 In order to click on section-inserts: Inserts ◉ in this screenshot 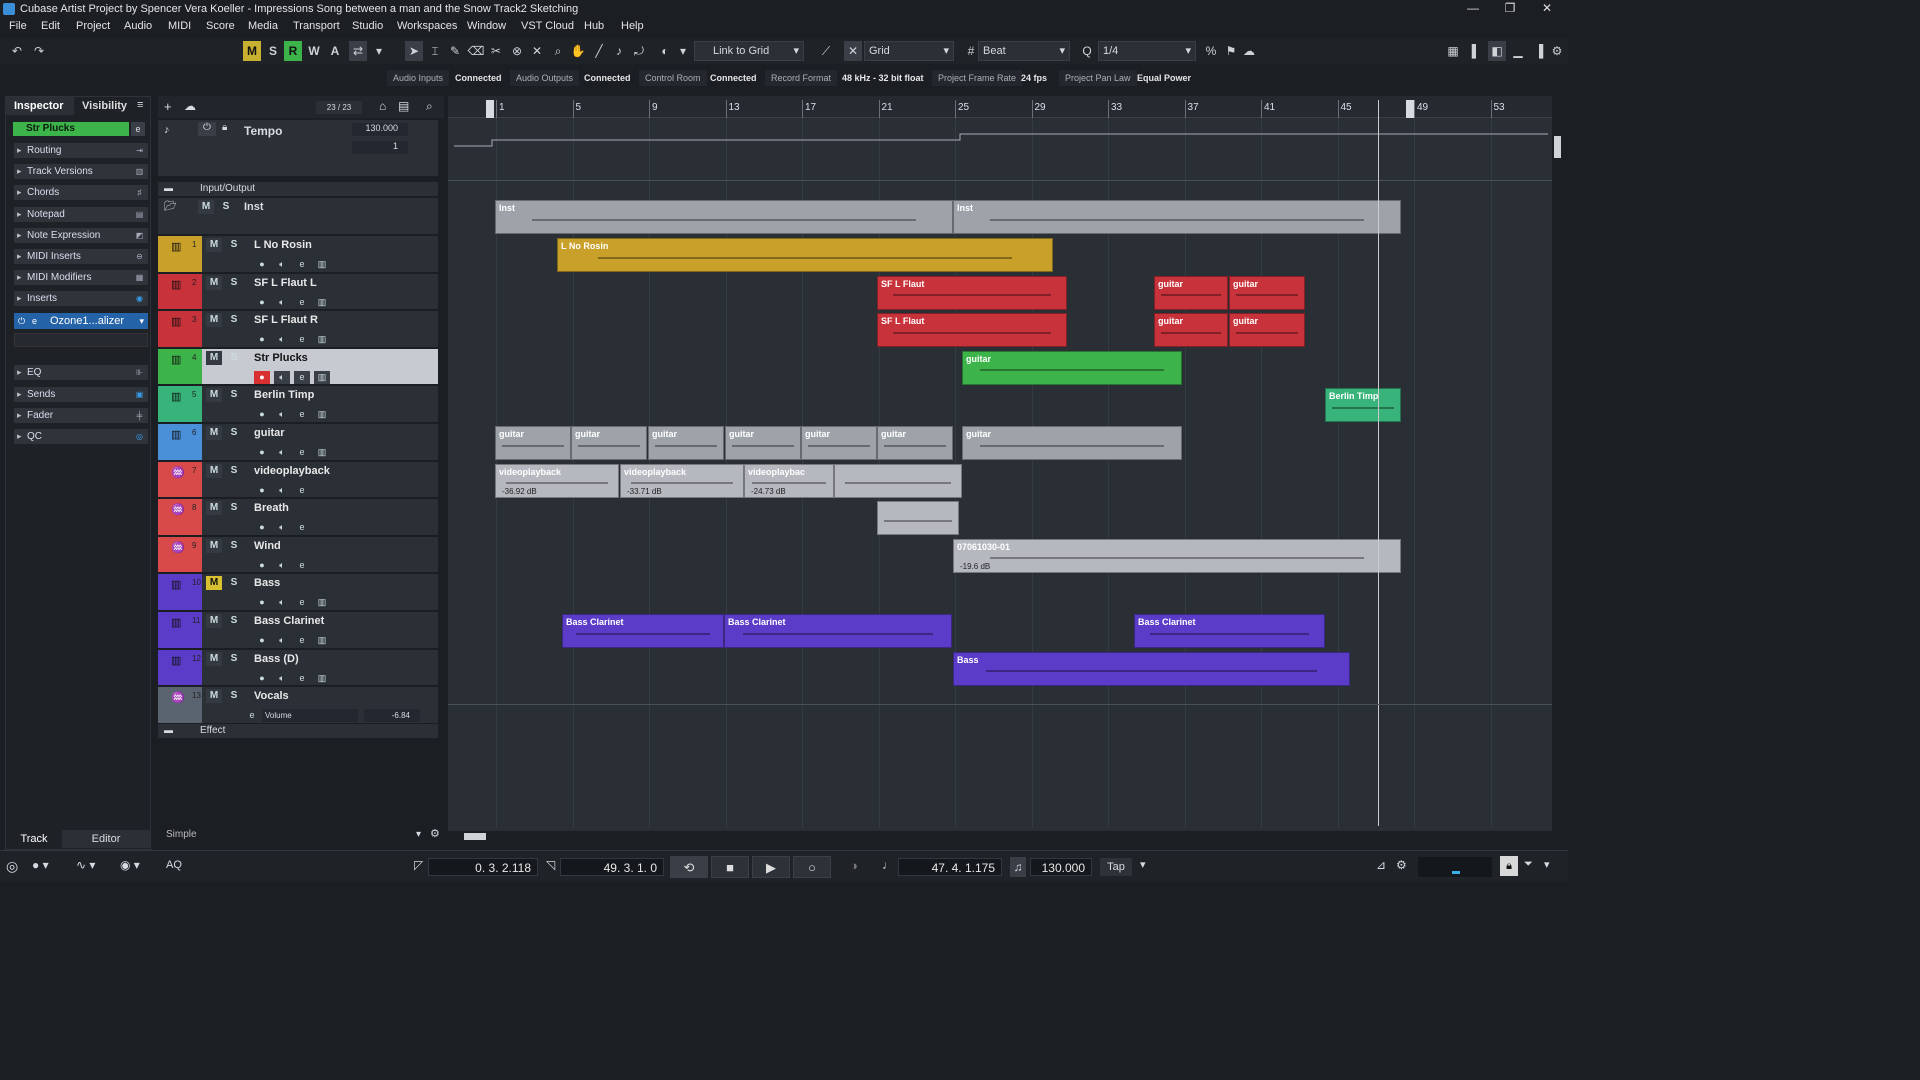, I will do `click(81, 298)`.